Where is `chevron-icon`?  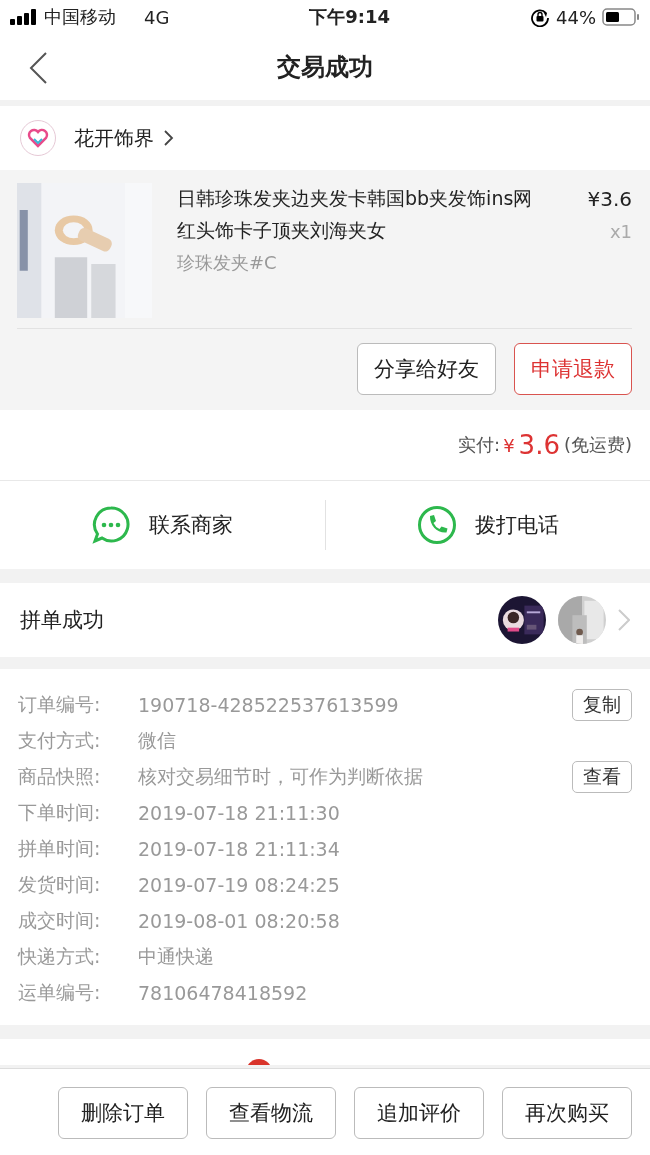
chevron-icon is located at coordinates (169, 138).